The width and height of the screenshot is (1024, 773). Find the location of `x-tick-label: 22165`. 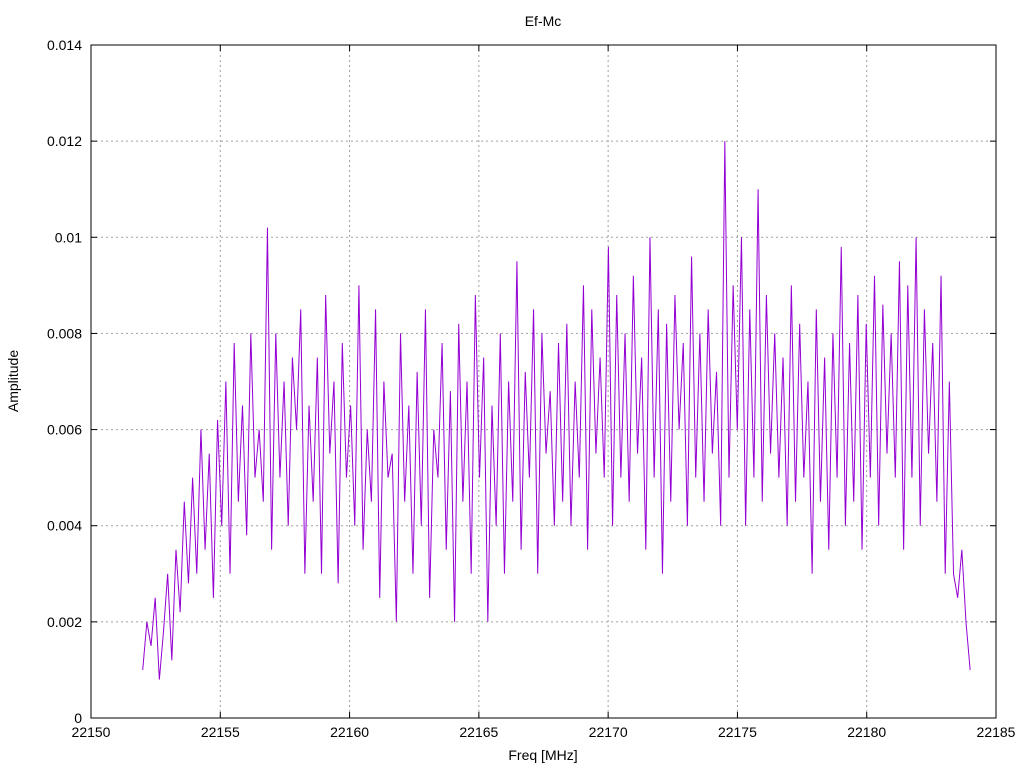

x-tick-label: 22165 is located at coordinates (478, 732).